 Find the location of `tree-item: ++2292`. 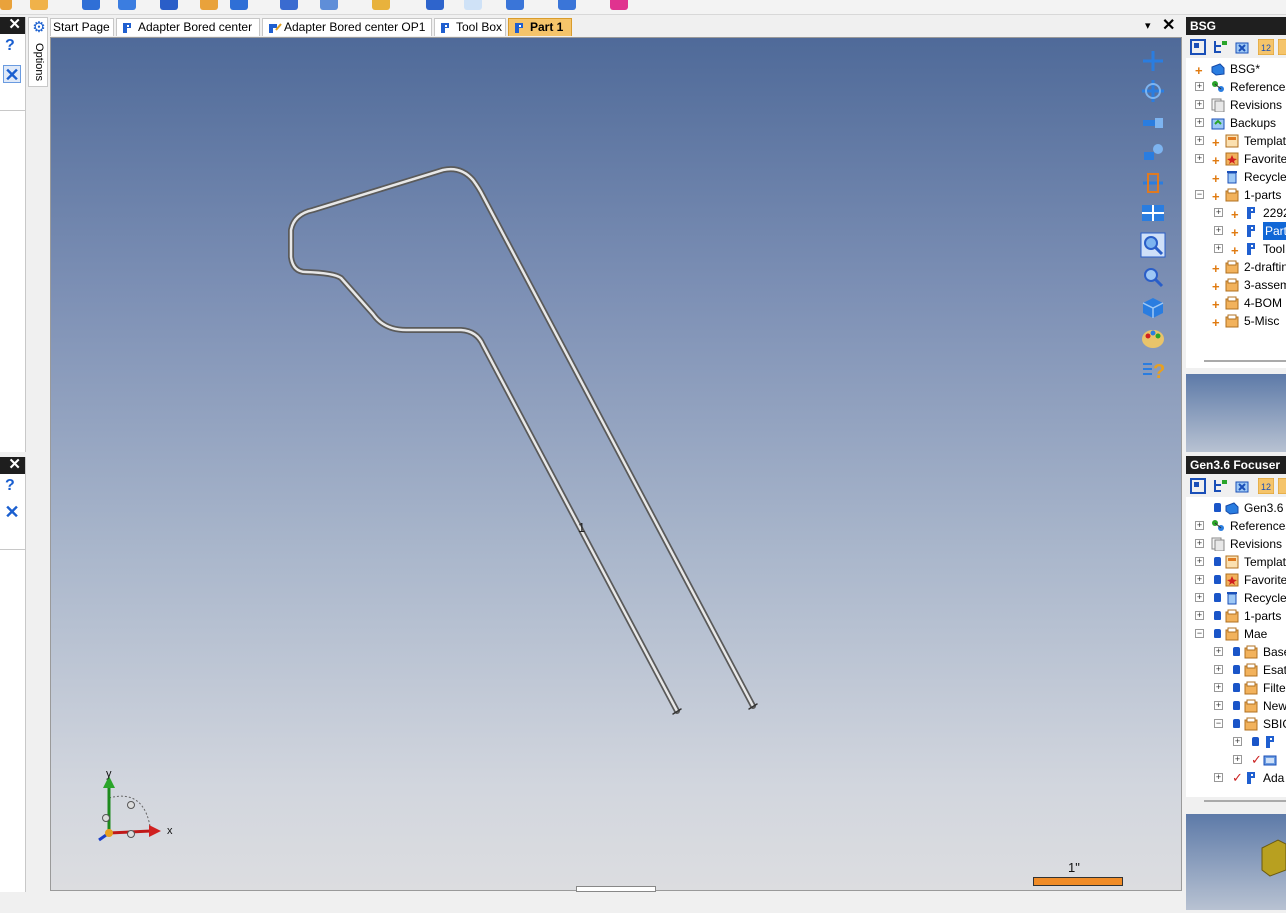

tree-item: ++2292 is located at coordinates (1236, 213).